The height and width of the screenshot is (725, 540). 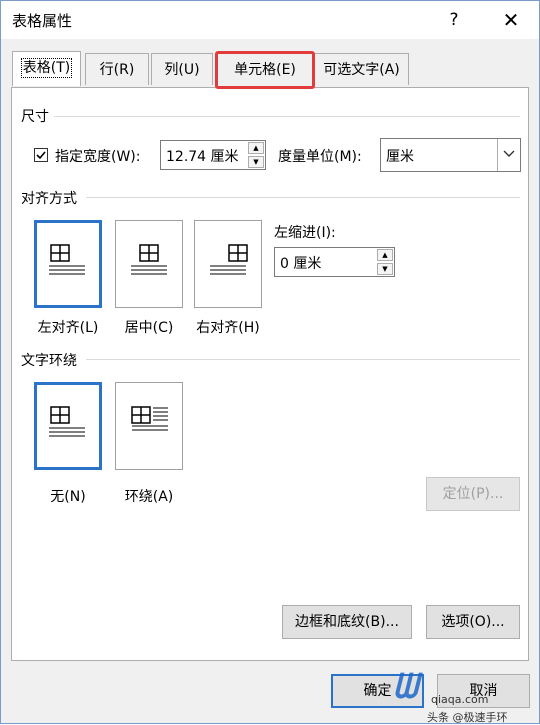 I want to click on width-stepper: 12.74 厘米 ▲ ▼, so click(x=213, y=155).